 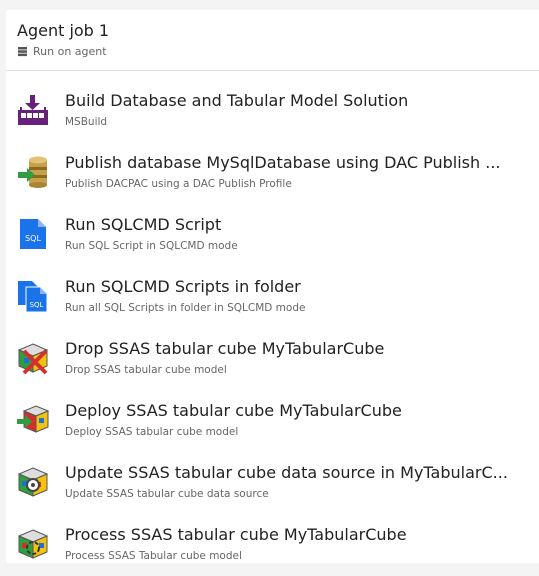 What do you see at coordinates (146, 370) in the screenshot?
I see `task-subtitle: Drop SSAS tabular cube model` at bounding box center [146, 370].